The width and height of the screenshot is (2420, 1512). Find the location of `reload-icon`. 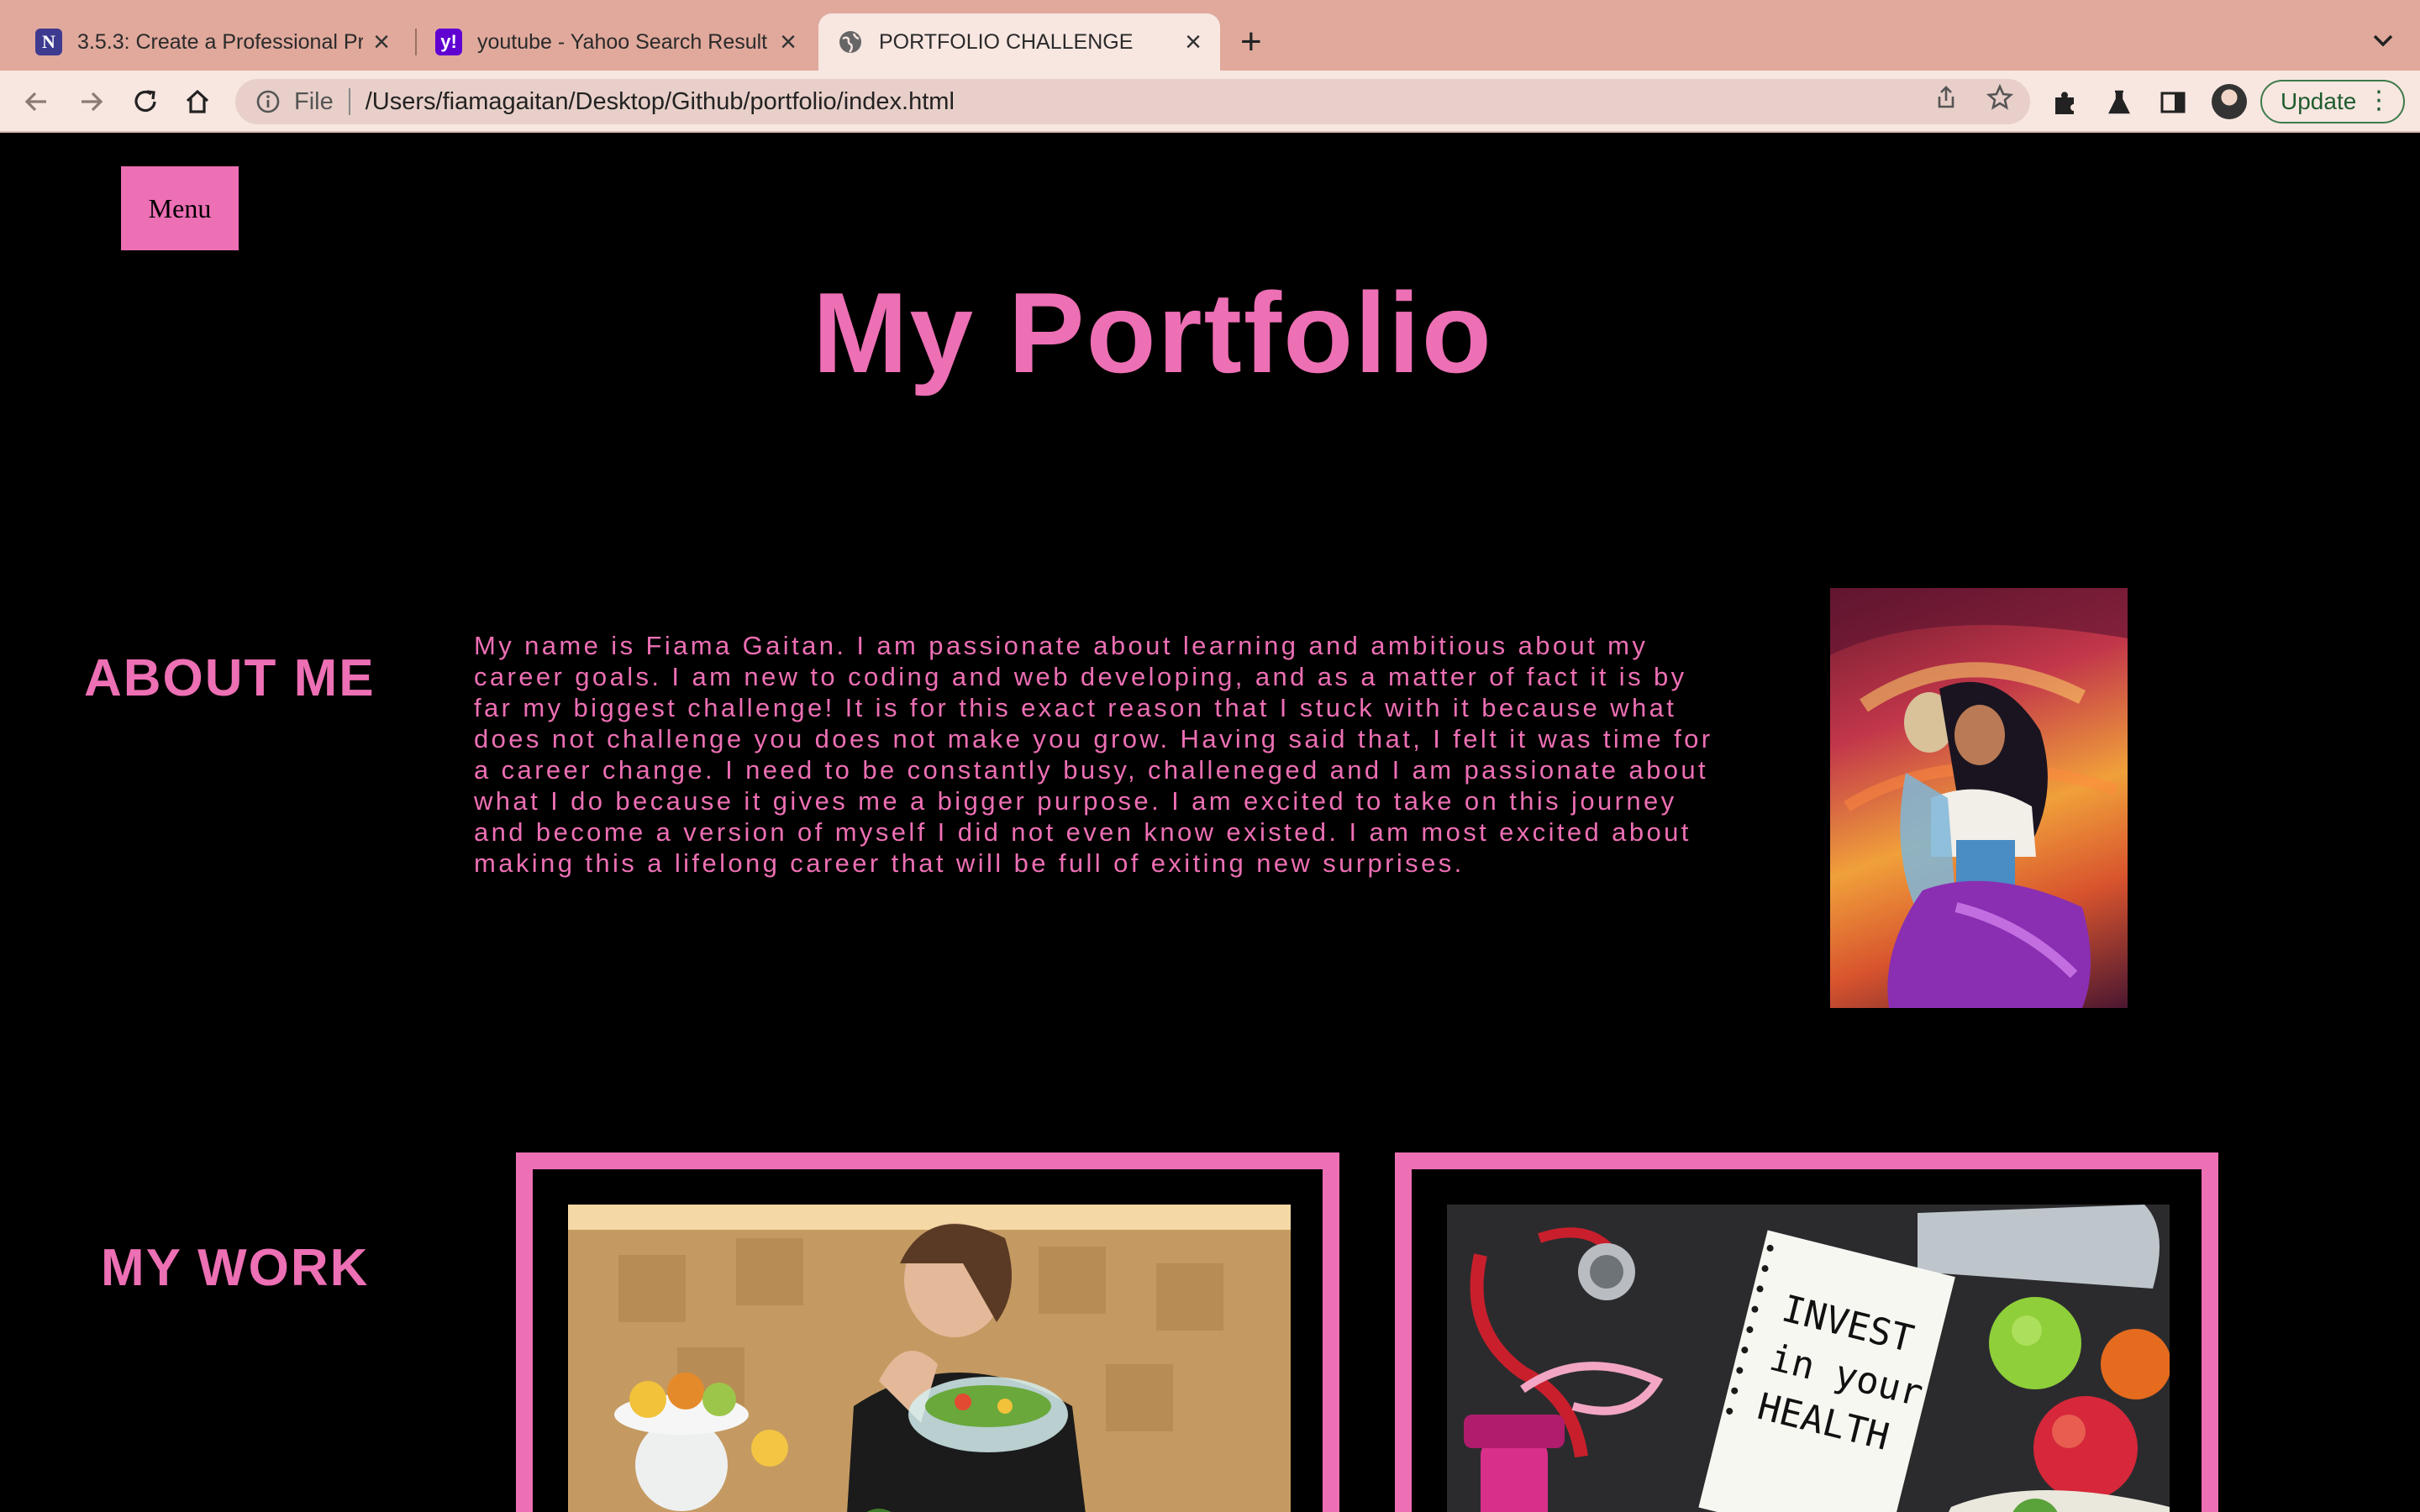

reload-icon is located at coordinates (146, 101).